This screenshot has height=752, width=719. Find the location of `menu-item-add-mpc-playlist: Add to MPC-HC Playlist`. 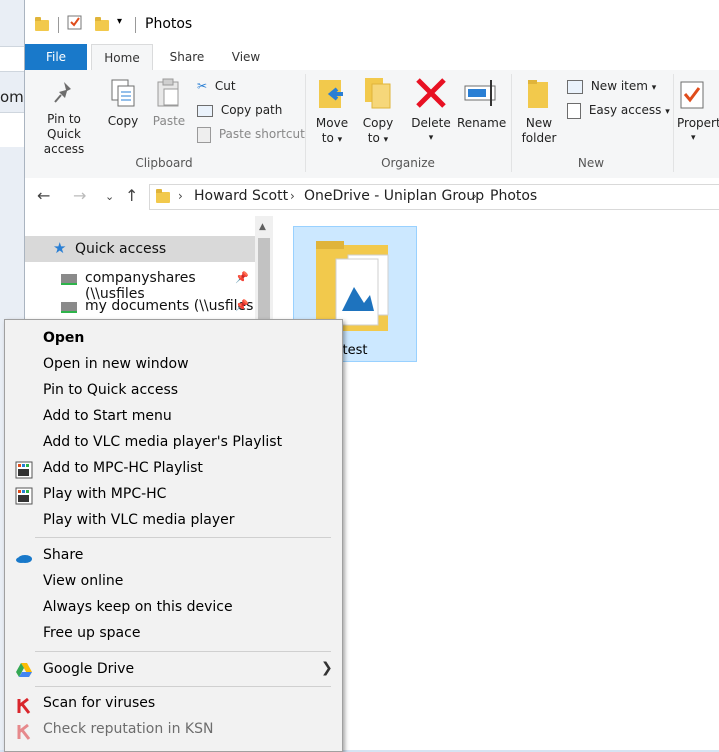

menu-item-add-mpc-playlist: Add to MPC-HC Playlist is located at coordinates (123, 468).